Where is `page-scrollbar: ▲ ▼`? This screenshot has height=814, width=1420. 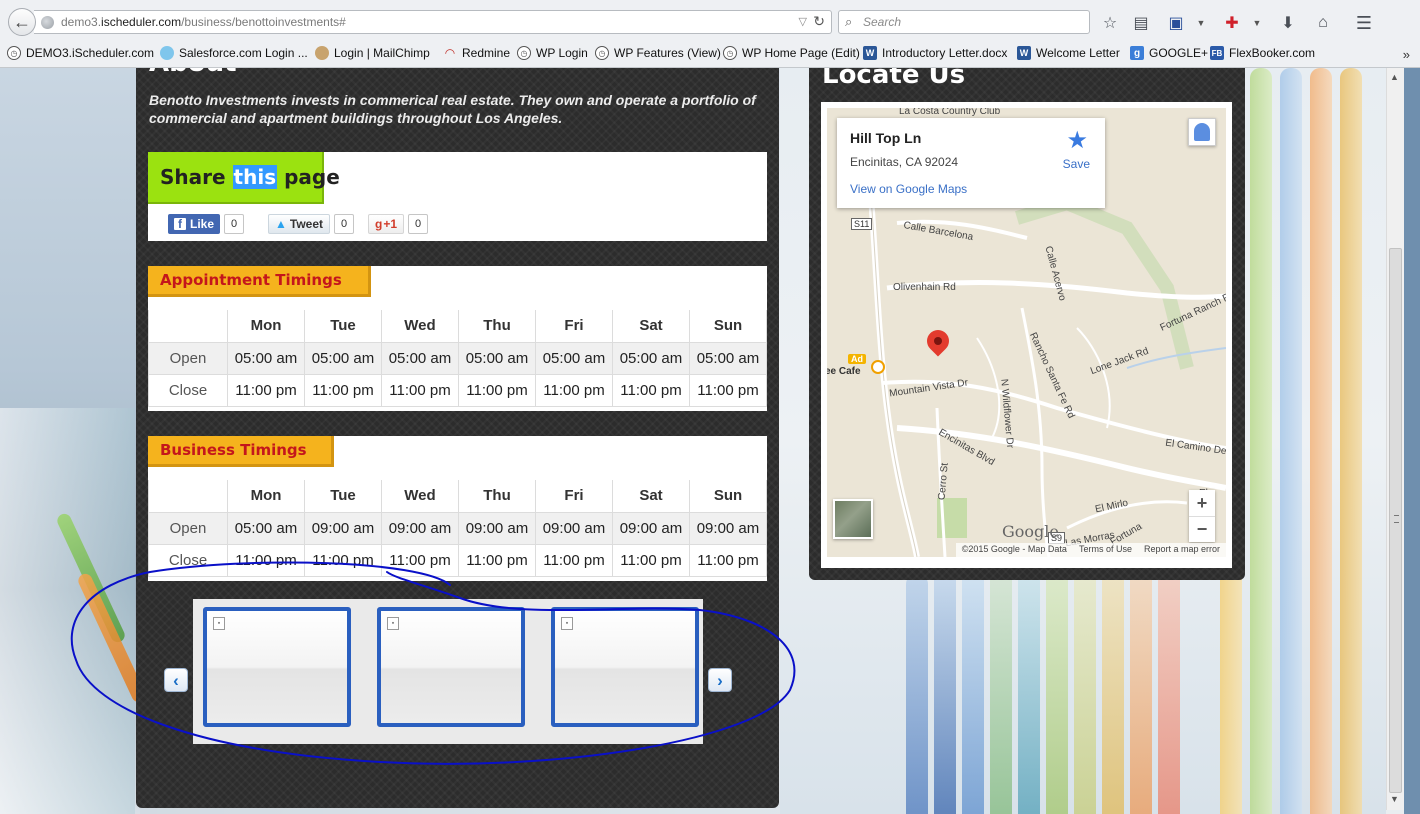
page-scrollbar: ▲ ▼ is located at coordinates (1395, 439).